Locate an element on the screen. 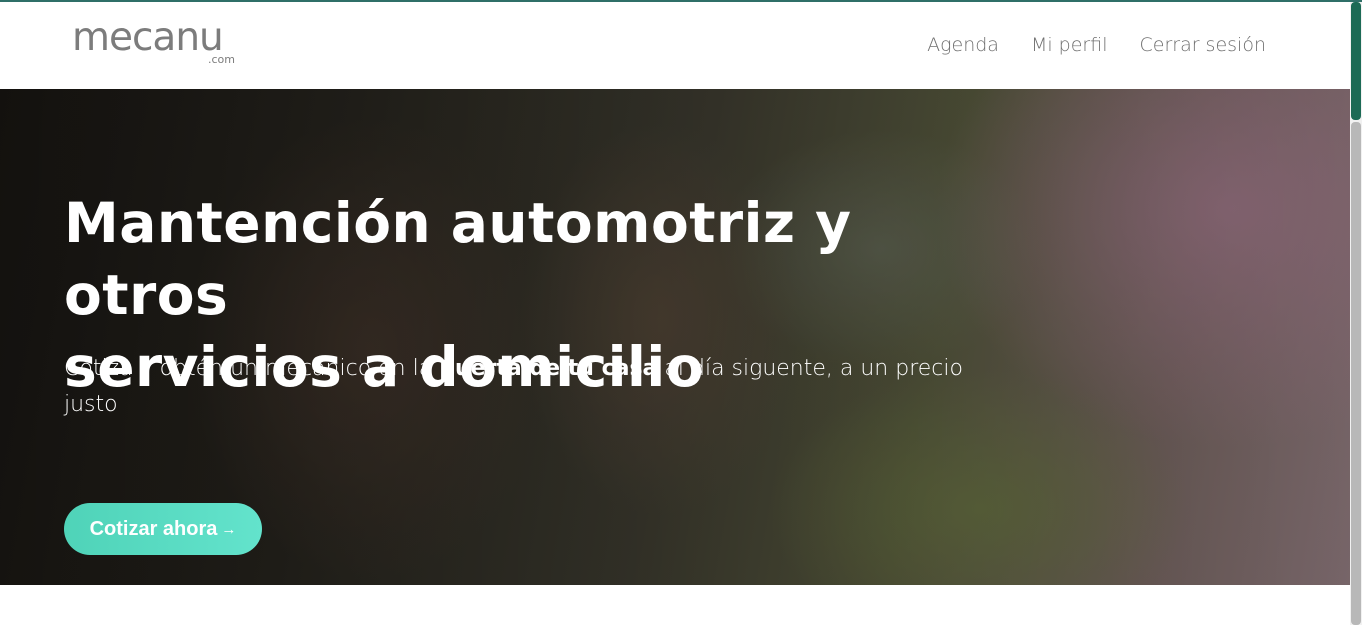 Image resolution: width=1362 pixels, height=625 pixels. nav-link-mi-perfil: Mi perfil is located at coordinates (1069, 45).